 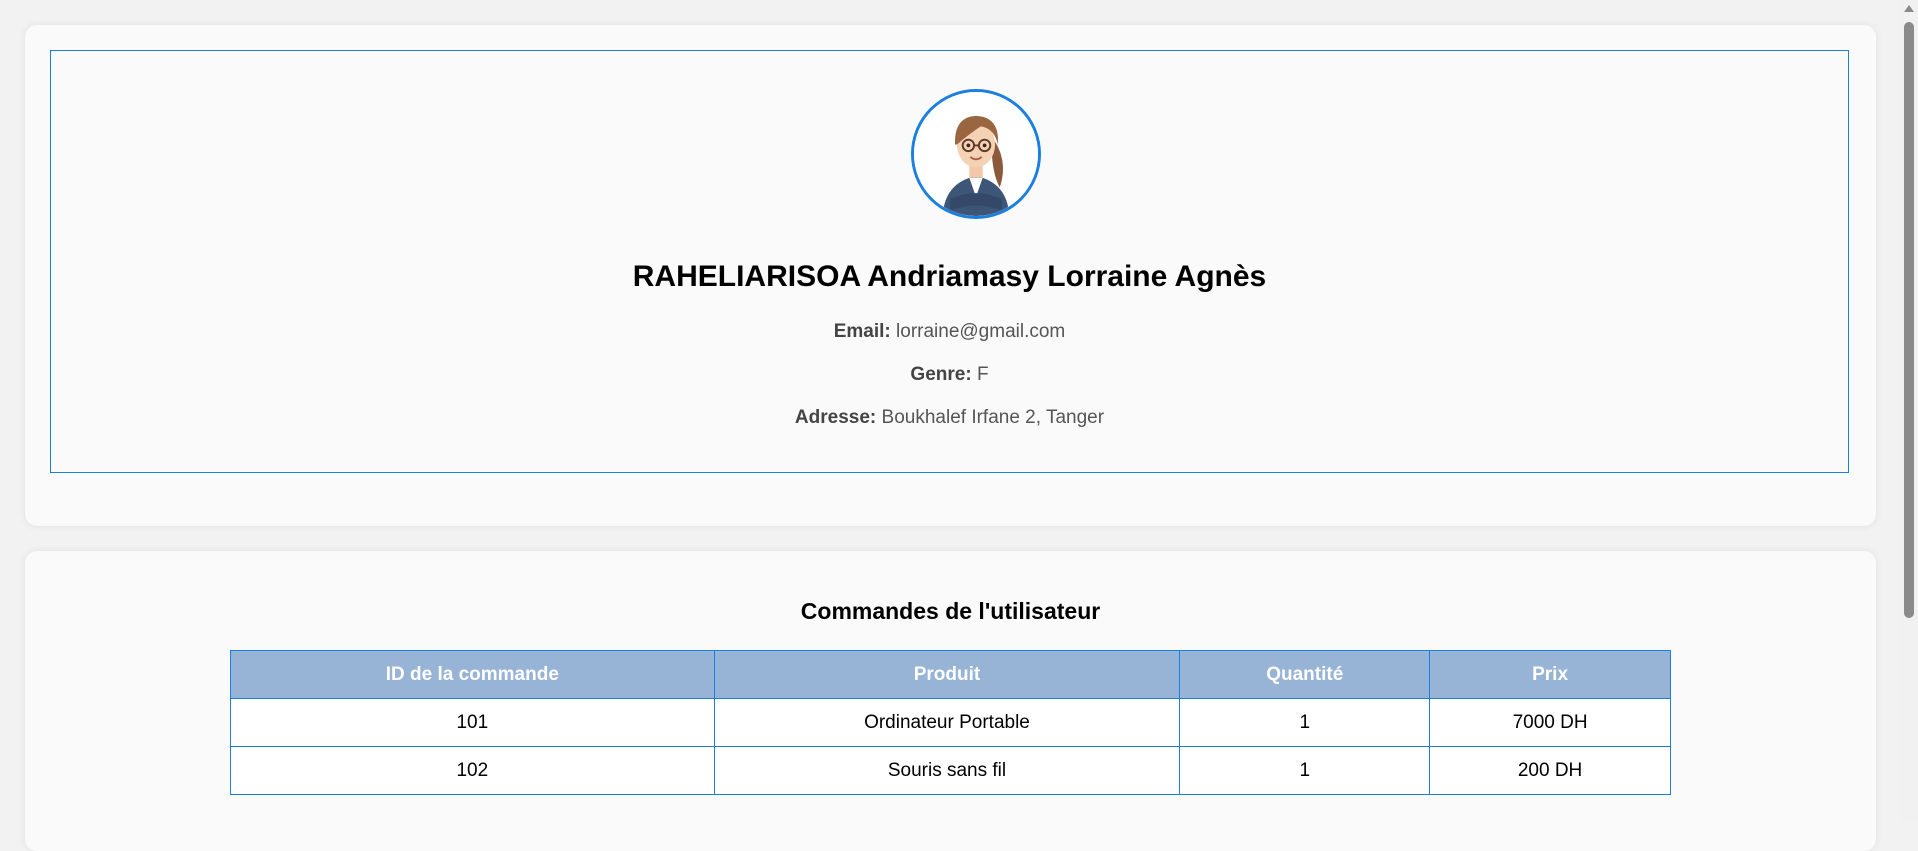 What do you see at coordinates (982, 374) in the screenshot?
I see `genre-value: F` at bounding box center [982, 374].